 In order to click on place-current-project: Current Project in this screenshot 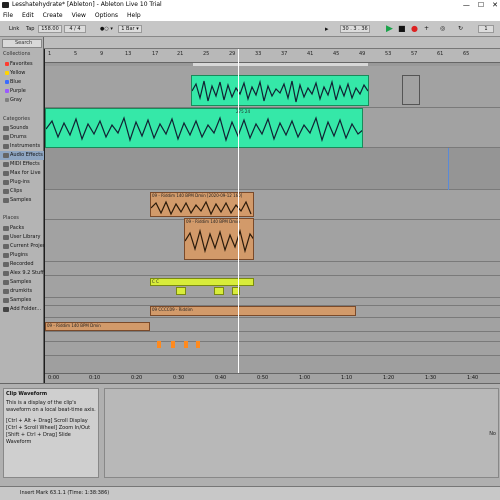, I will do `click(27, 246)`.